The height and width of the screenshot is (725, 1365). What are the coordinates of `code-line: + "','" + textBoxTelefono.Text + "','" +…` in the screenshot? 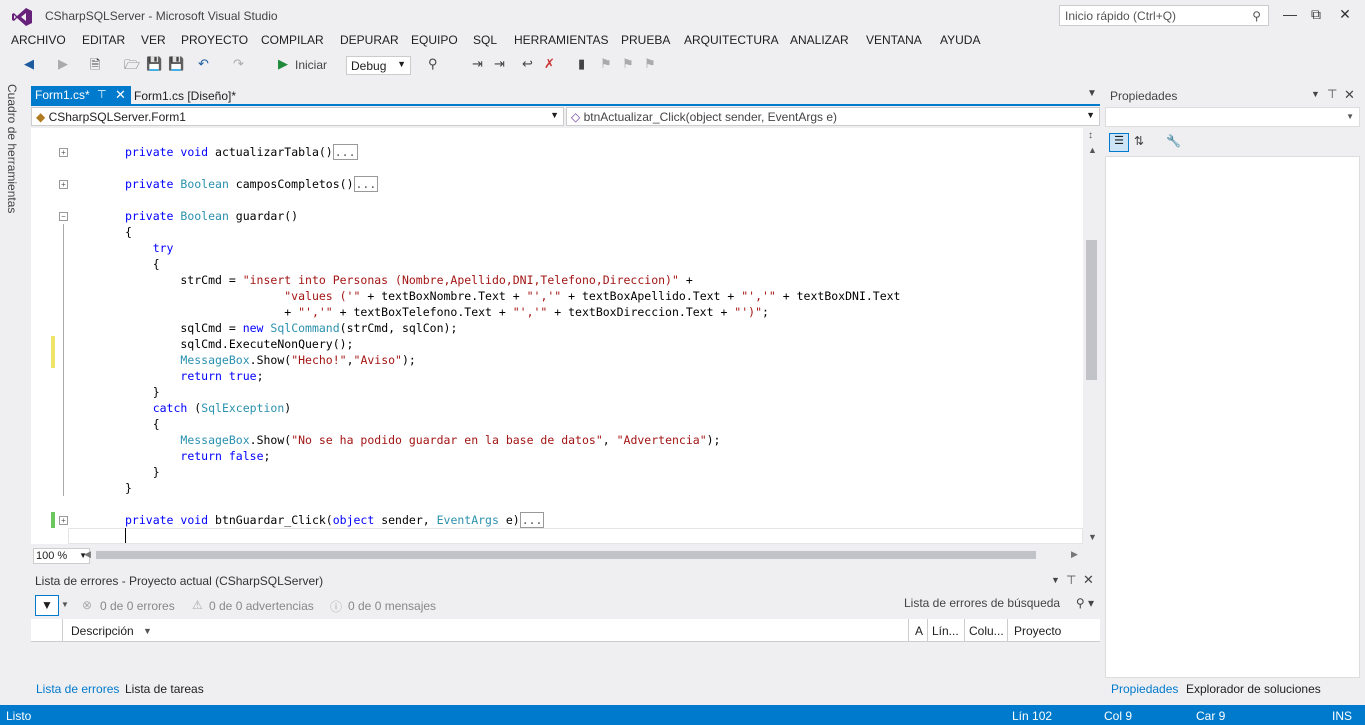 It's located at (447, 312).